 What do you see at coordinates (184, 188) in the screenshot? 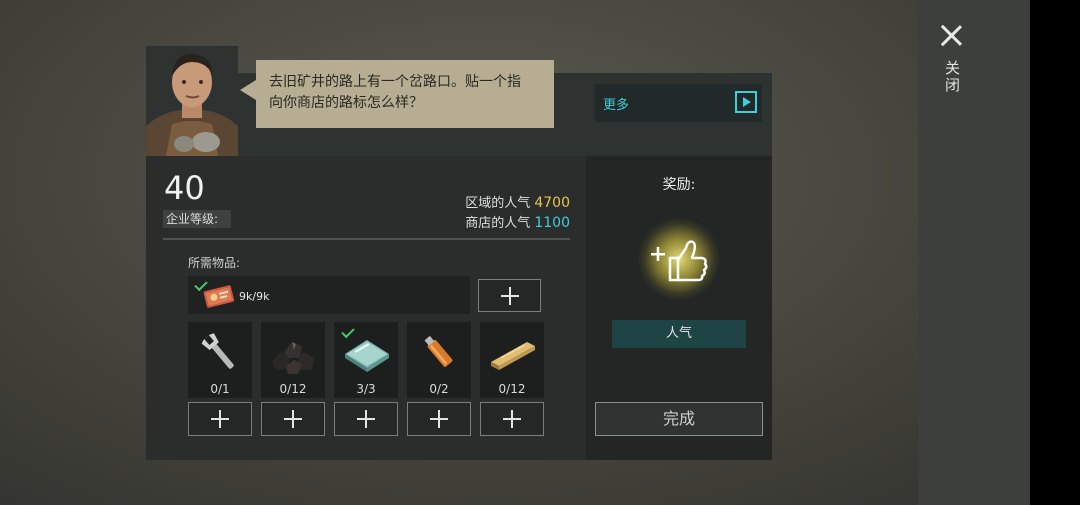
I see `company-level-value: 40` at bounding box center [184, 188].